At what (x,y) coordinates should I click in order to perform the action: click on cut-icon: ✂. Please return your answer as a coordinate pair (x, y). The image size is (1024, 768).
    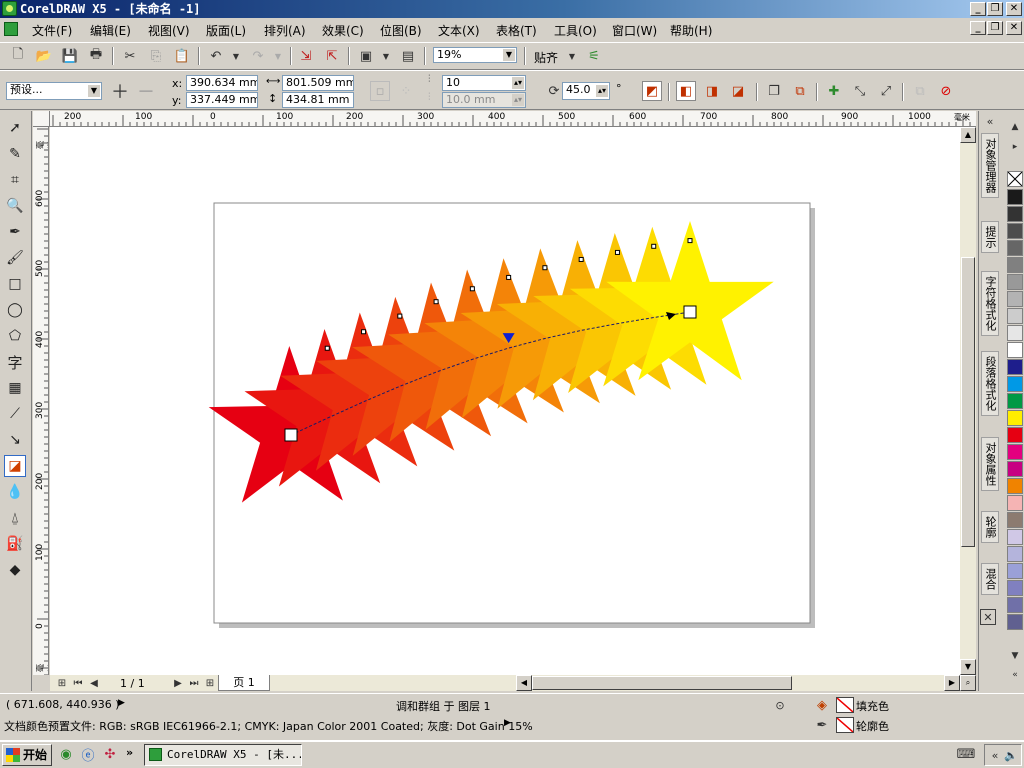
    Looking at the image, I should click on (130, 56).